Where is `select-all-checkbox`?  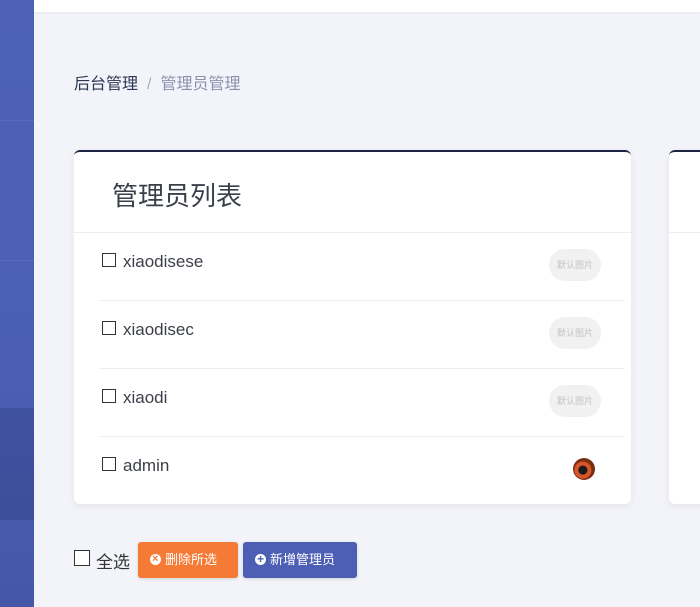
select-all-checkbox is located at coordinates (82, 558).